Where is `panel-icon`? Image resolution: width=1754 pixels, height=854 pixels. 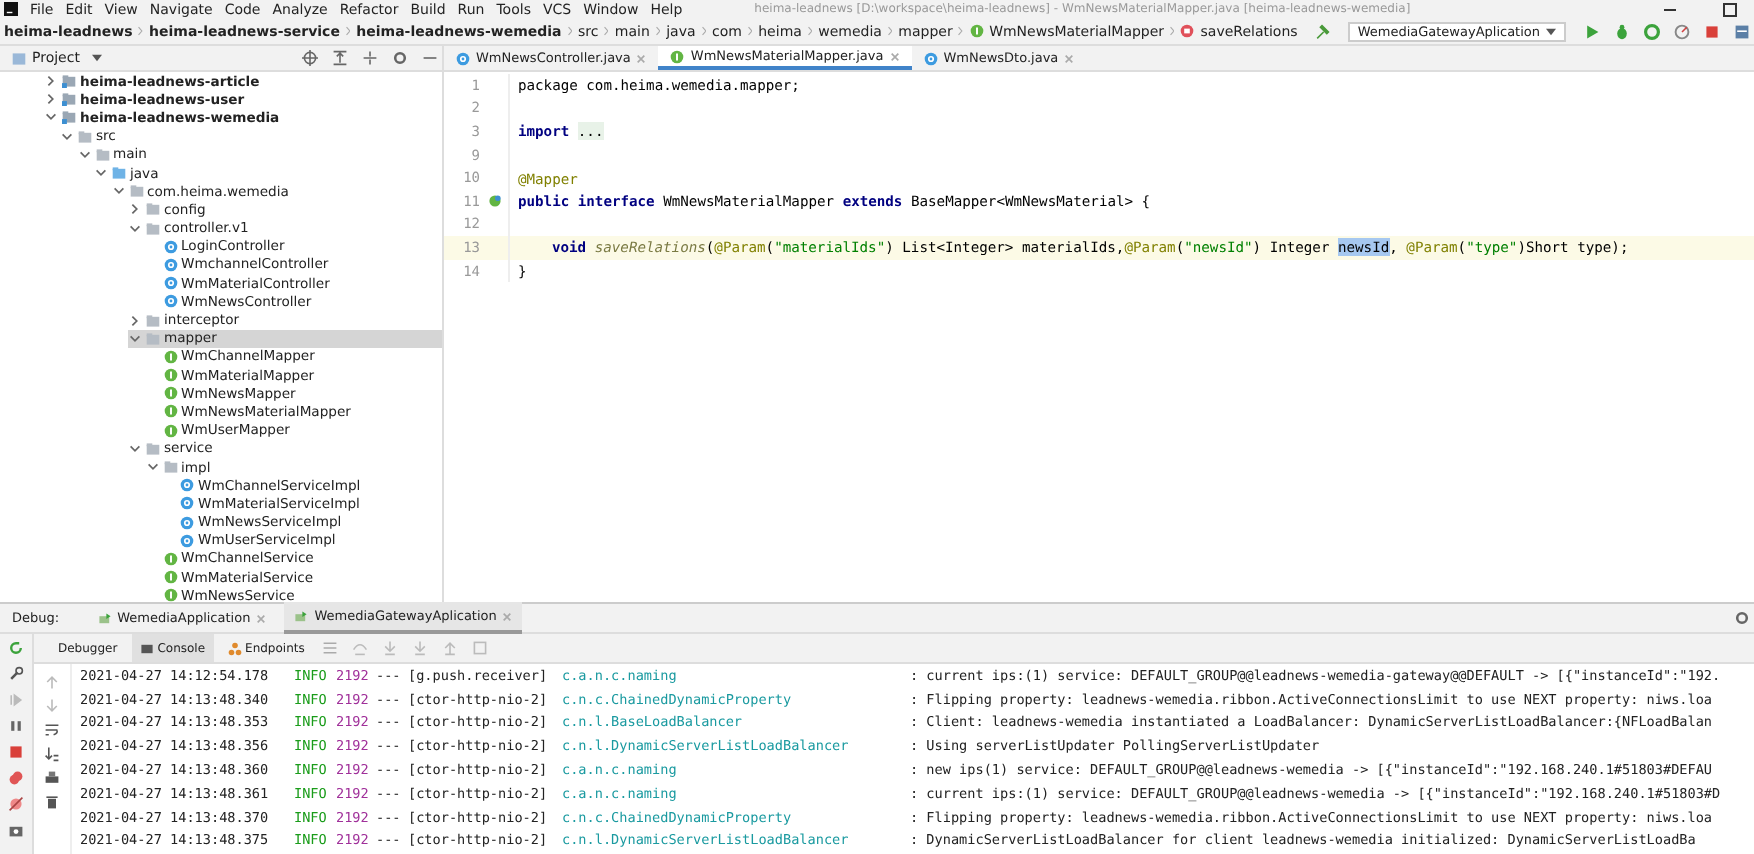 panel-icon is located at coordinates (19, 58).